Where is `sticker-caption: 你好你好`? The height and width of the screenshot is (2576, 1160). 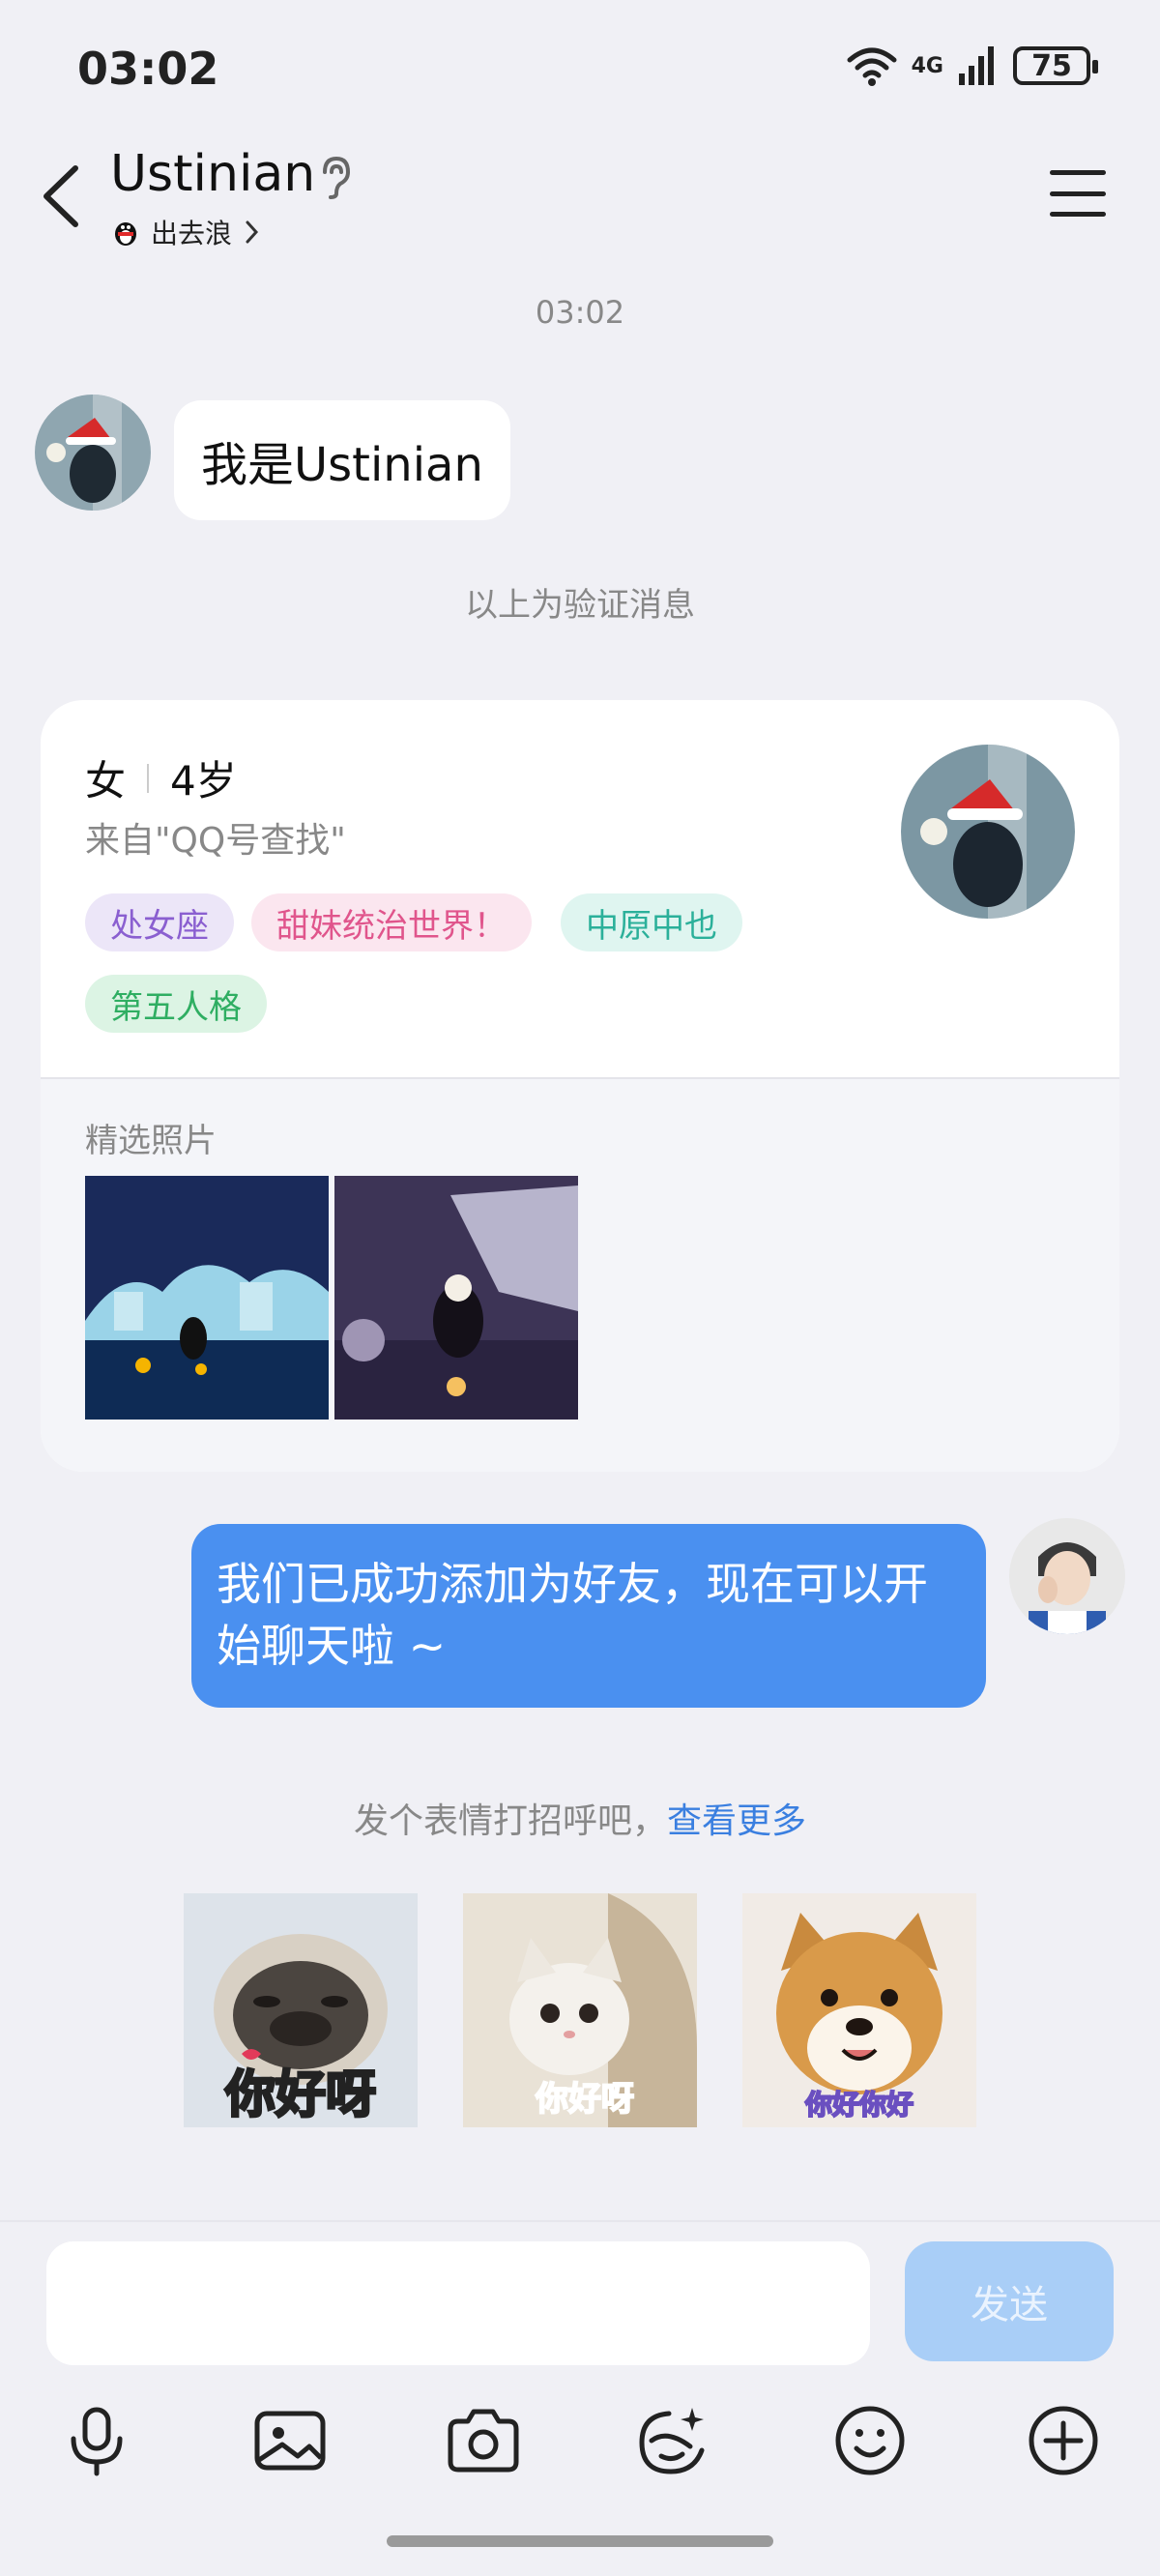 sticker-caption: 你好你好 is located at coordinates (859, 2105).